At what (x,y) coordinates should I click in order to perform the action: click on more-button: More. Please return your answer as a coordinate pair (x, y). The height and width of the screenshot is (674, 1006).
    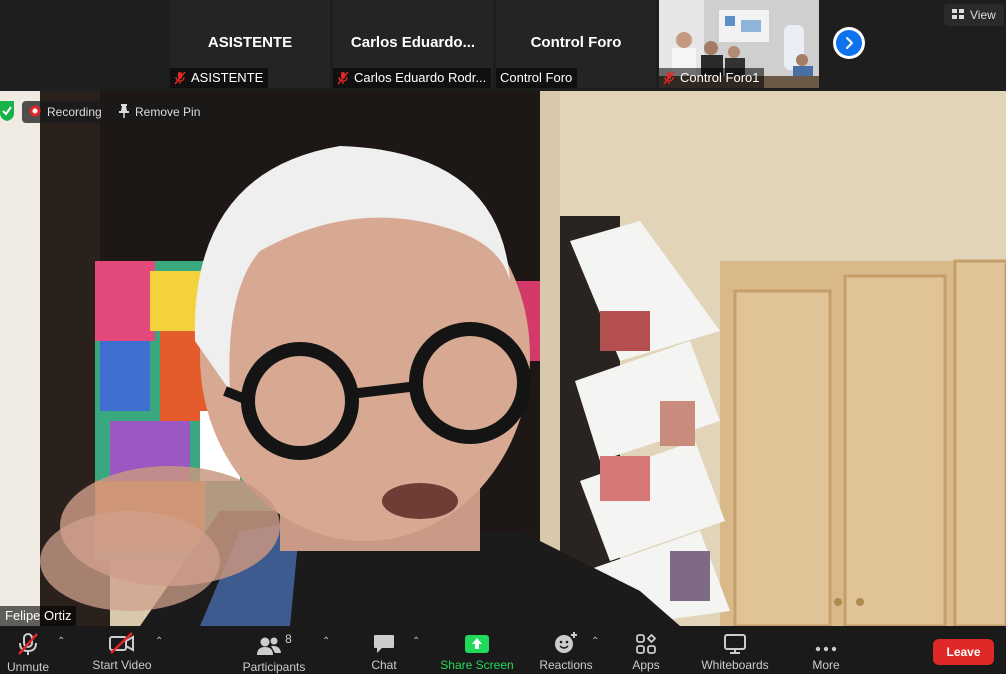
    Looking at the image, I should click on (826, 649).